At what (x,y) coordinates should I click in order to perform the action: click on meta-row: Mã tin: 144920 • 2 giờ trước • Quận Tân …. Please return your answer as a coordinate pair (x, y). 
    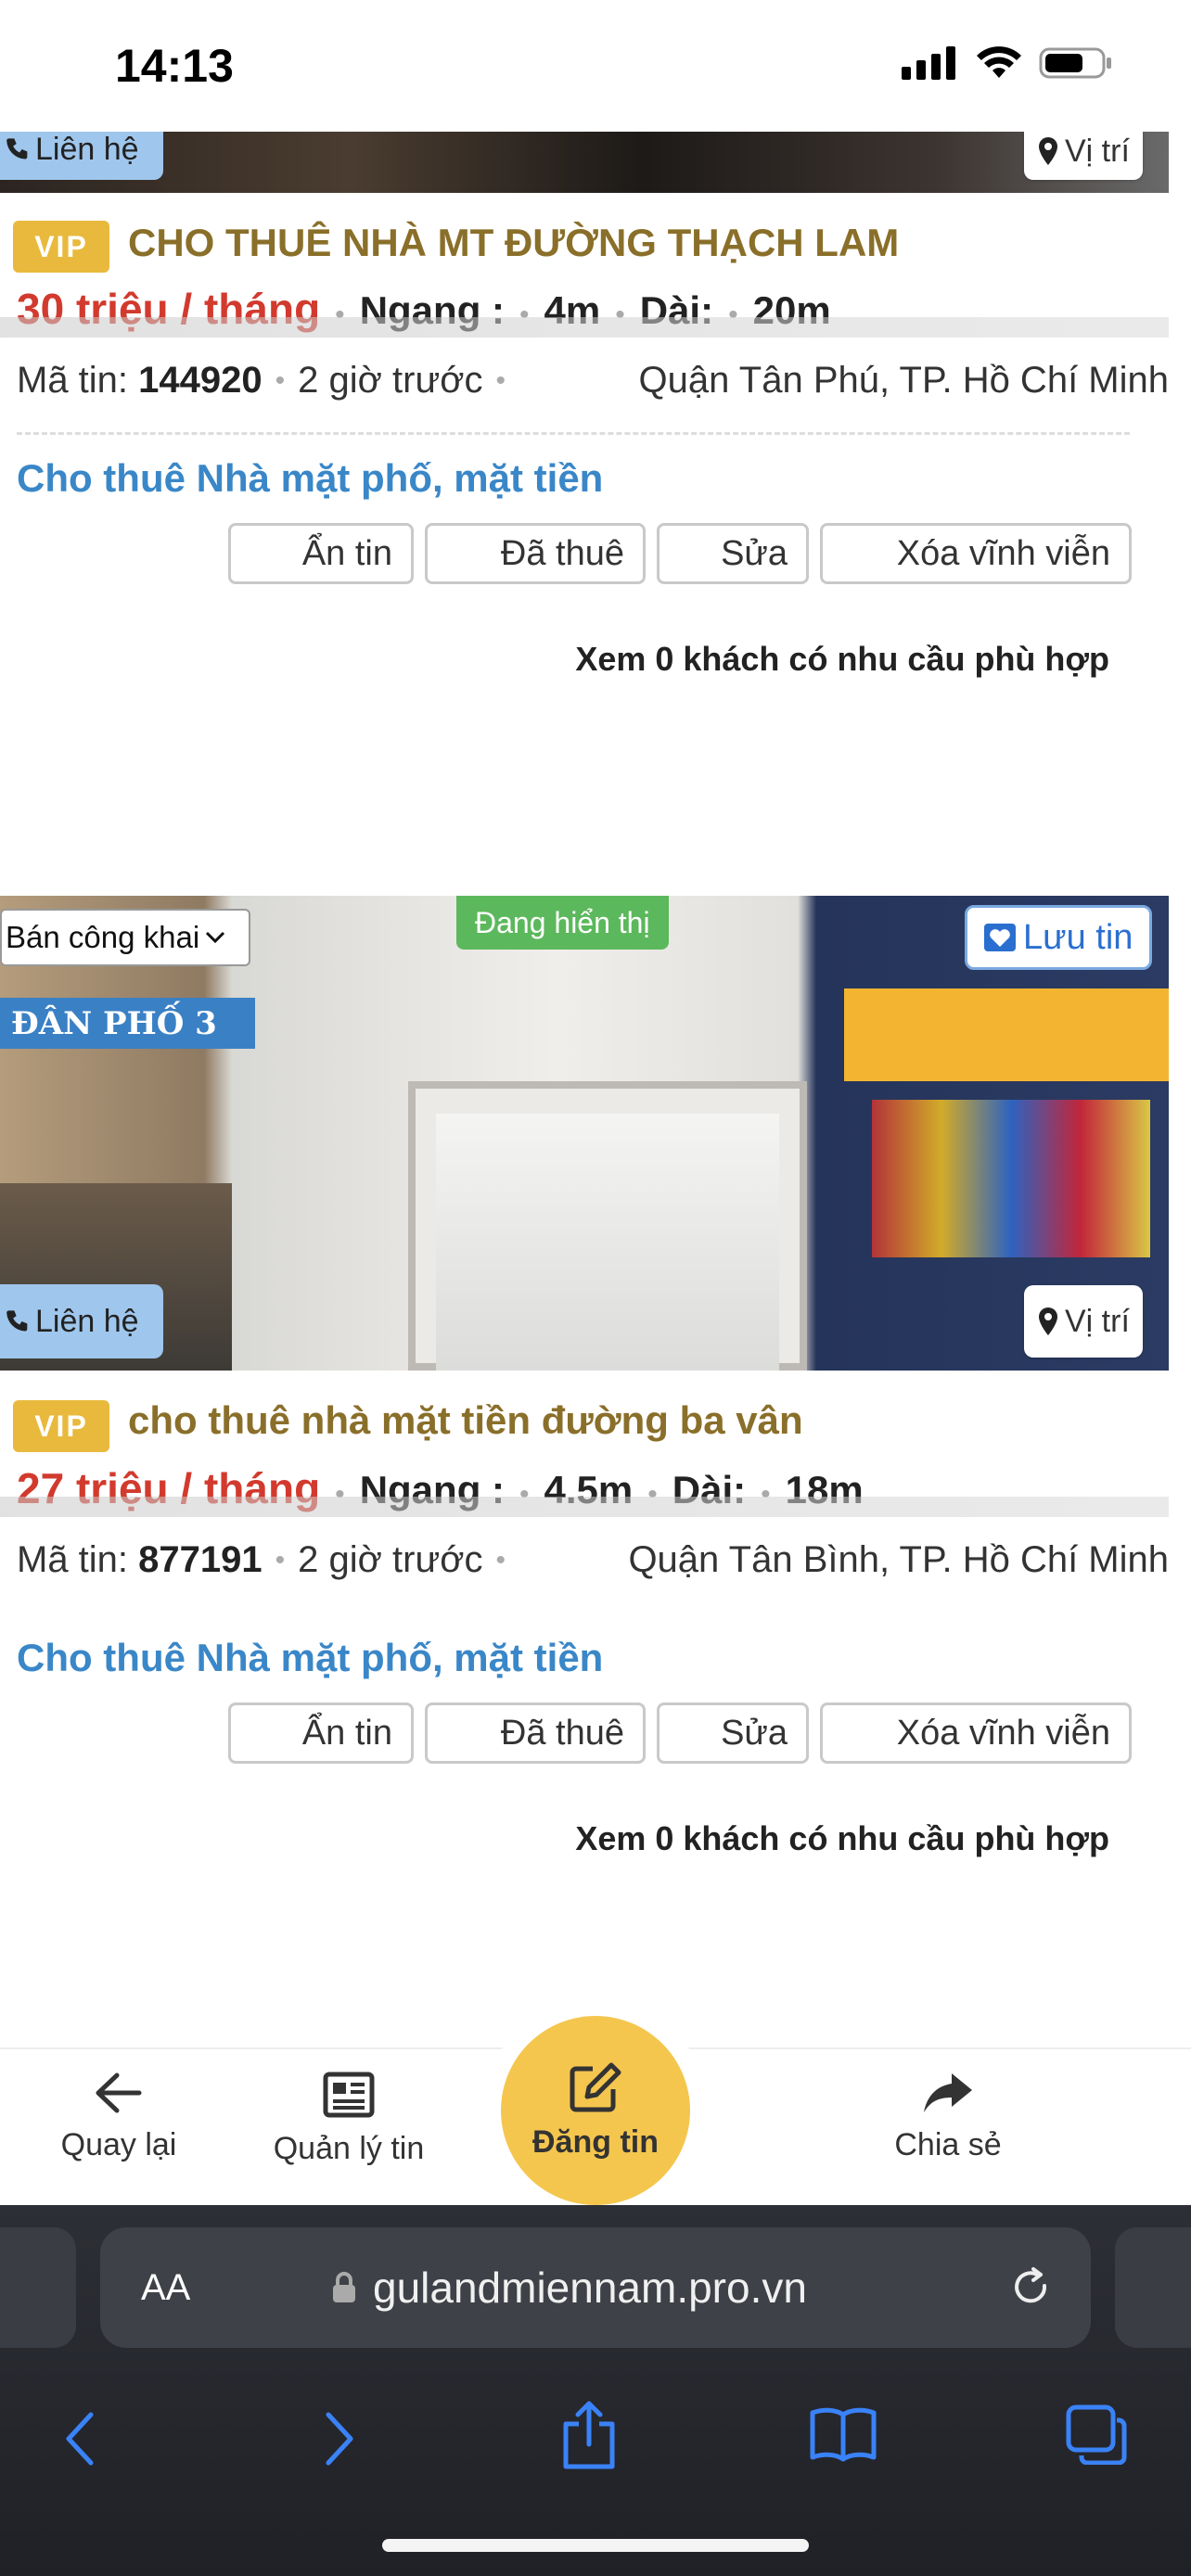
    Looking at the image, I should click on (593, 380).